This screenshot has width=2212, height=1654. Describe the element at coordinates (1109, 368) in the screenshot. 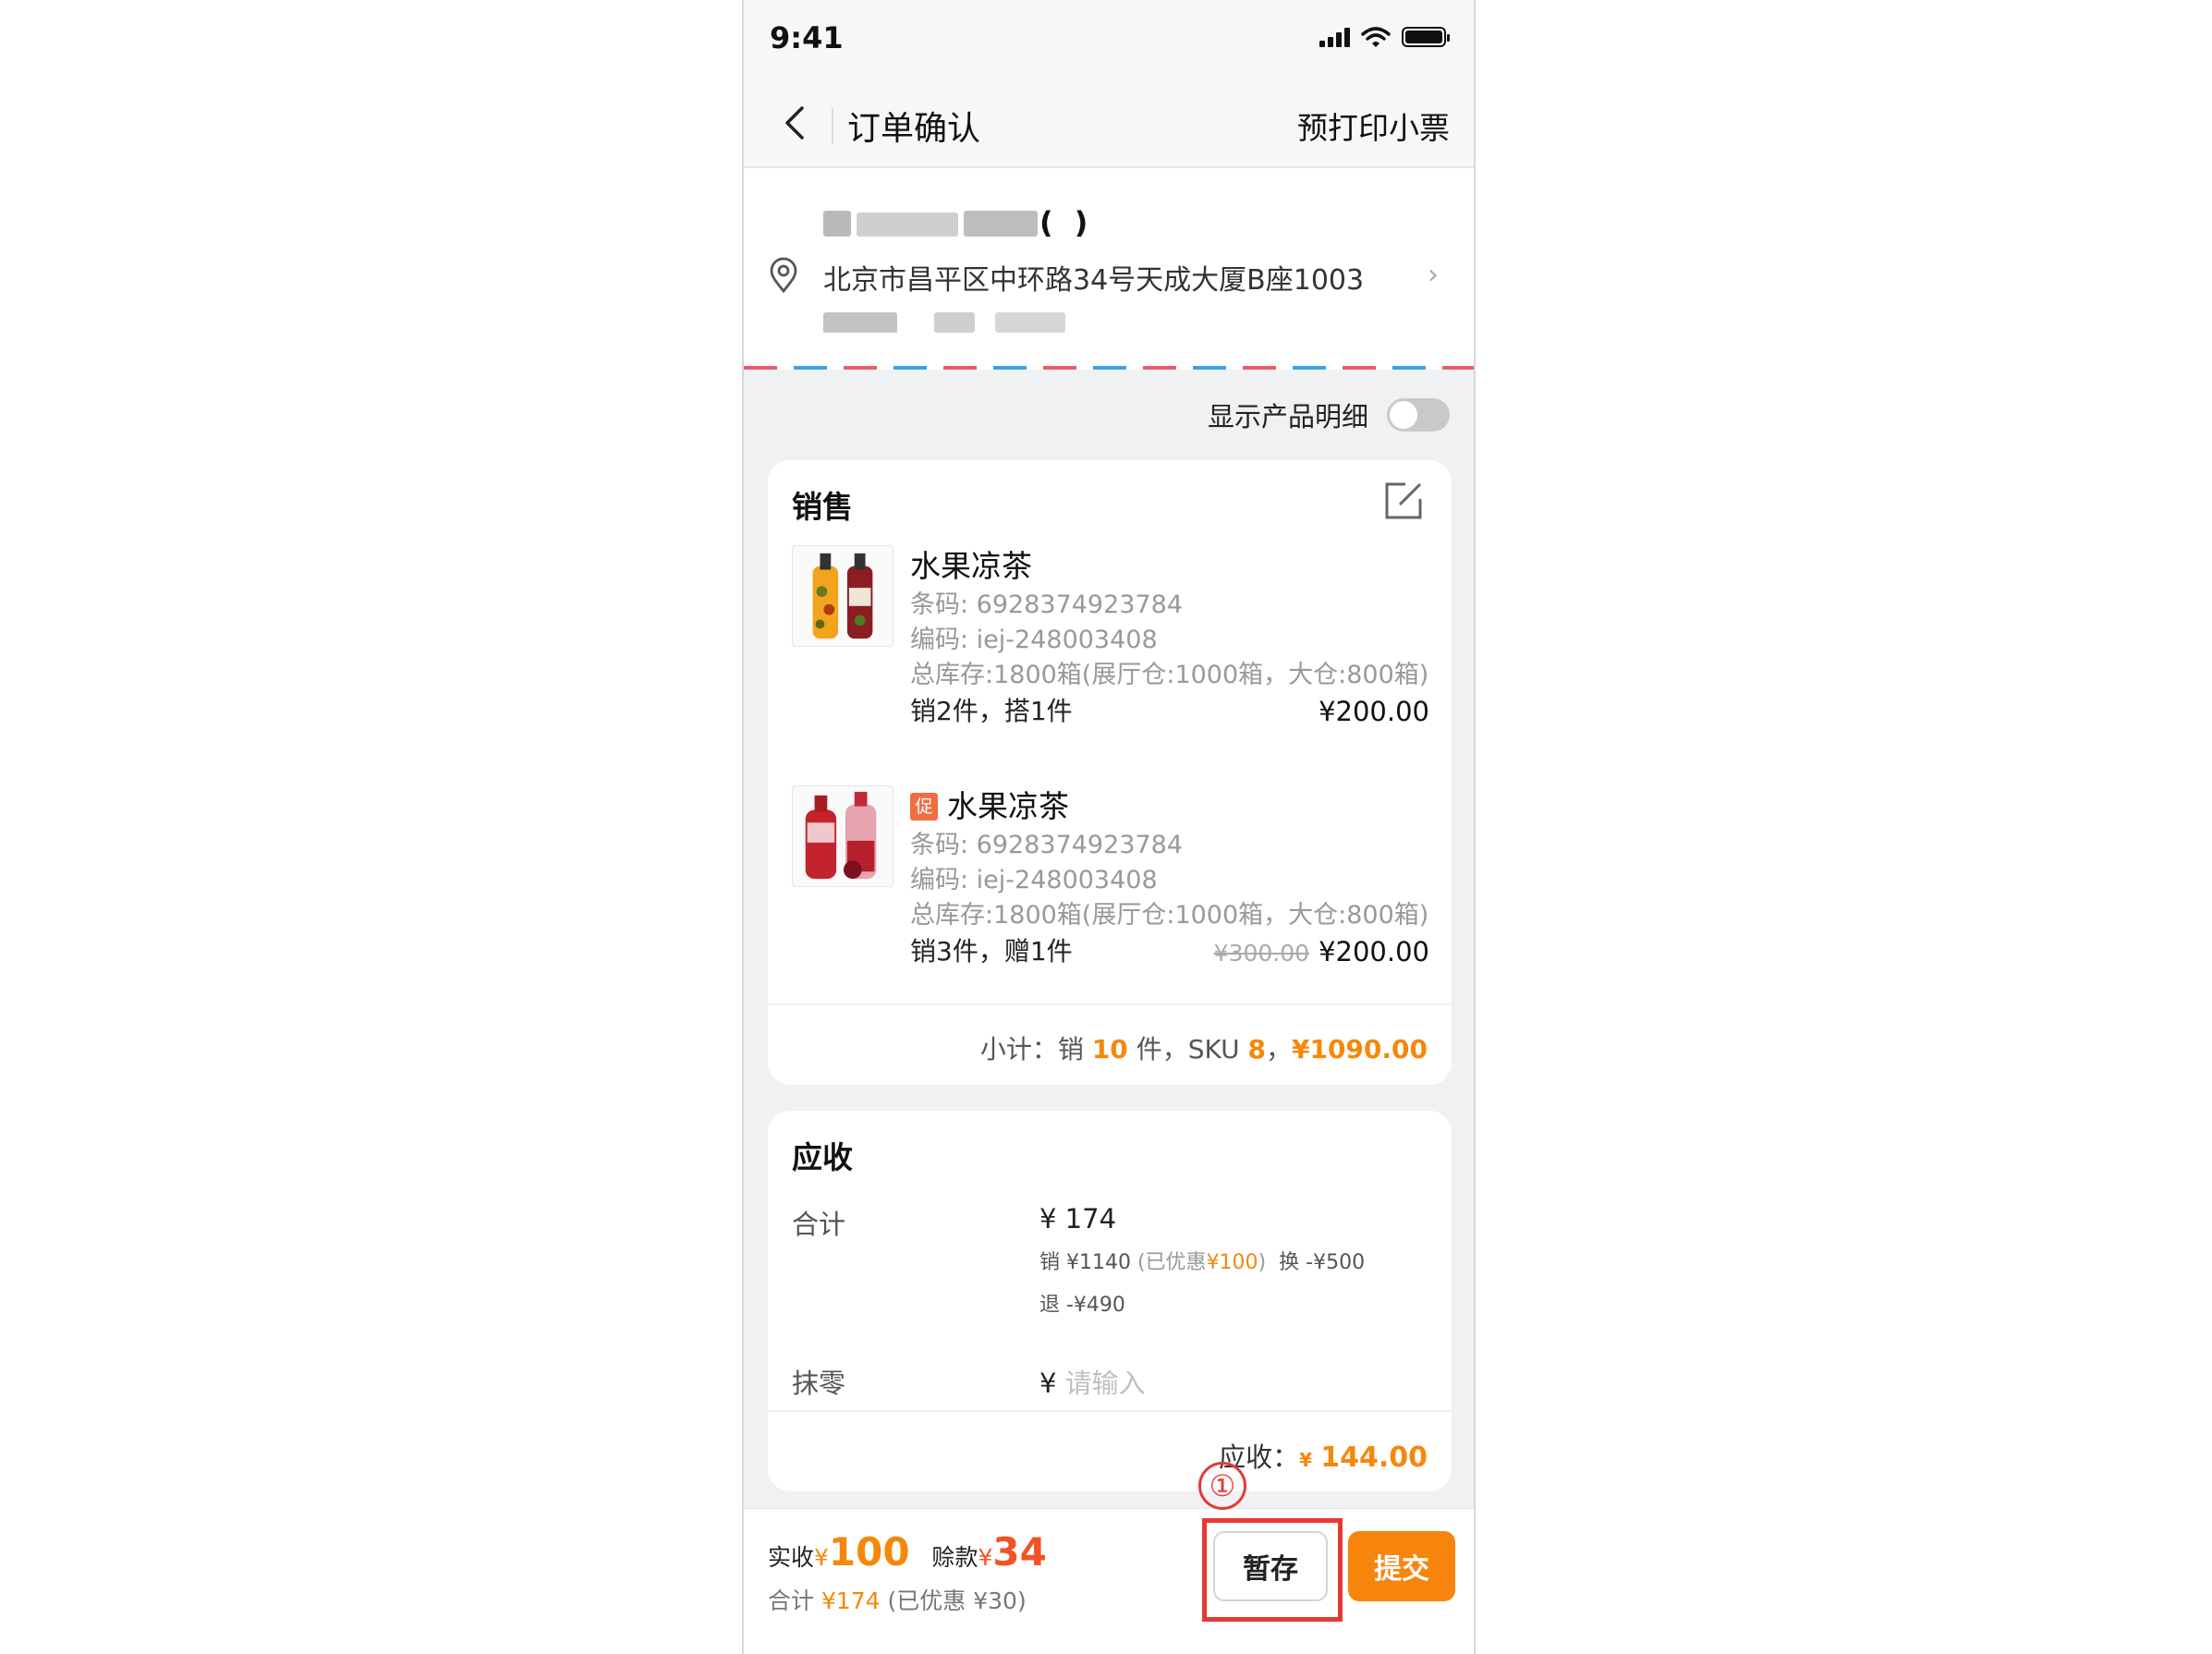

I see `envelope-stripe` at that location.